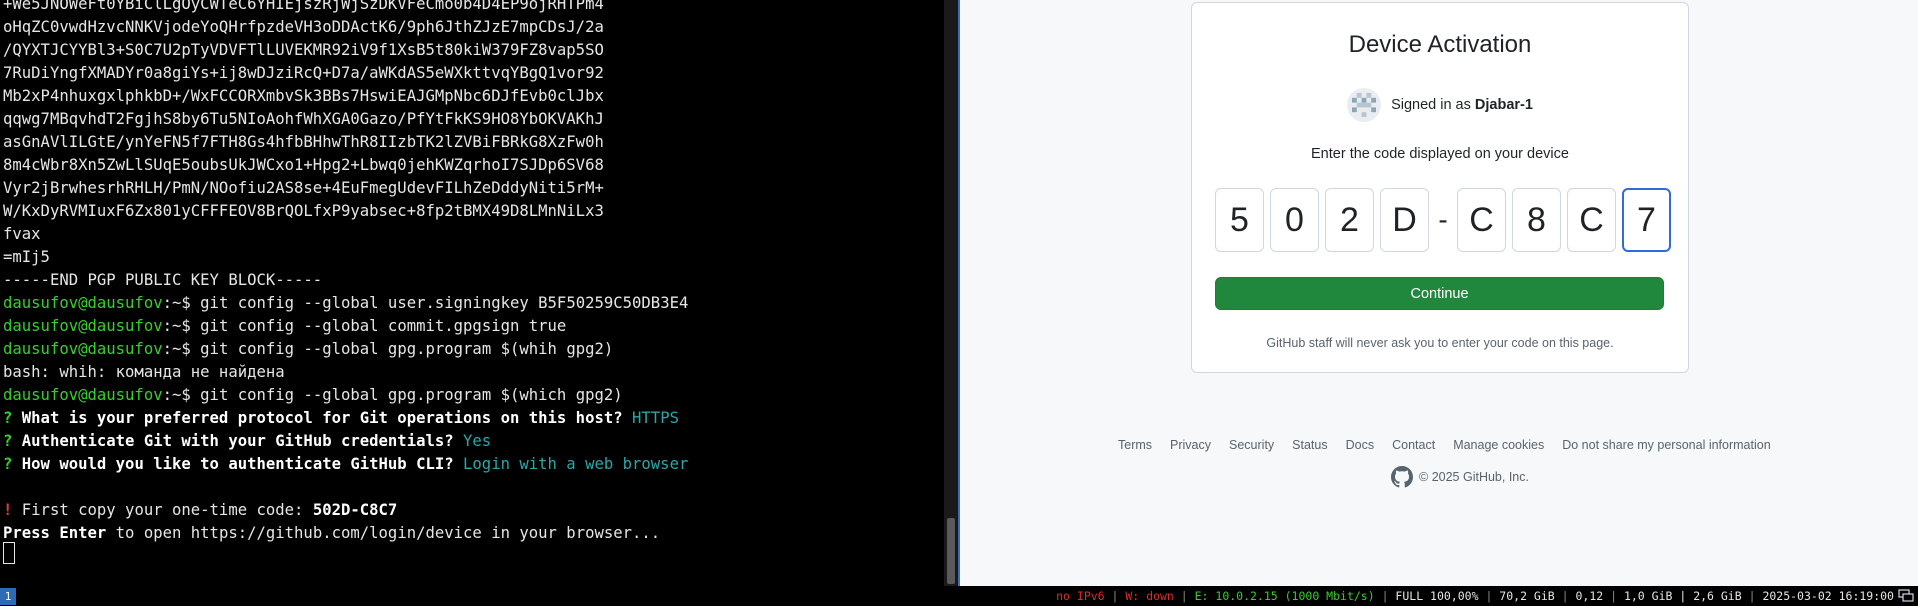  Describe the element at coordinates (1404, 220) in the screenshot. I see `code-char-input: D` at that location.